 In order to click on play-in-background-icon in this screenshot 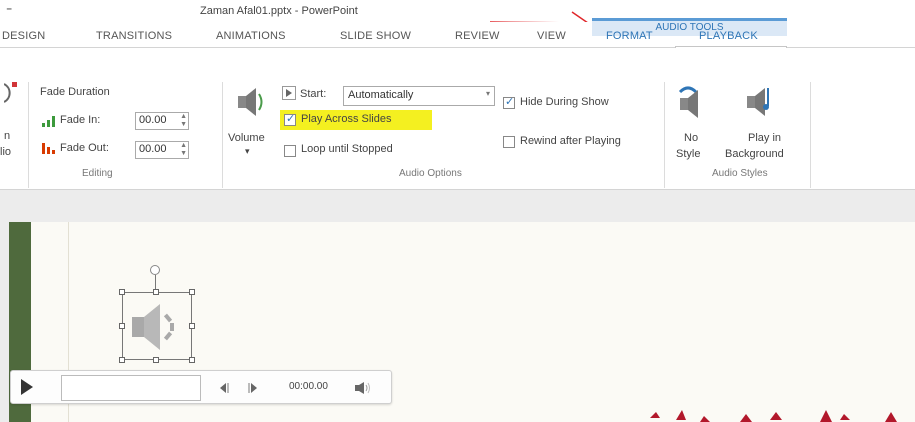, I will do `click(760, 101)`.